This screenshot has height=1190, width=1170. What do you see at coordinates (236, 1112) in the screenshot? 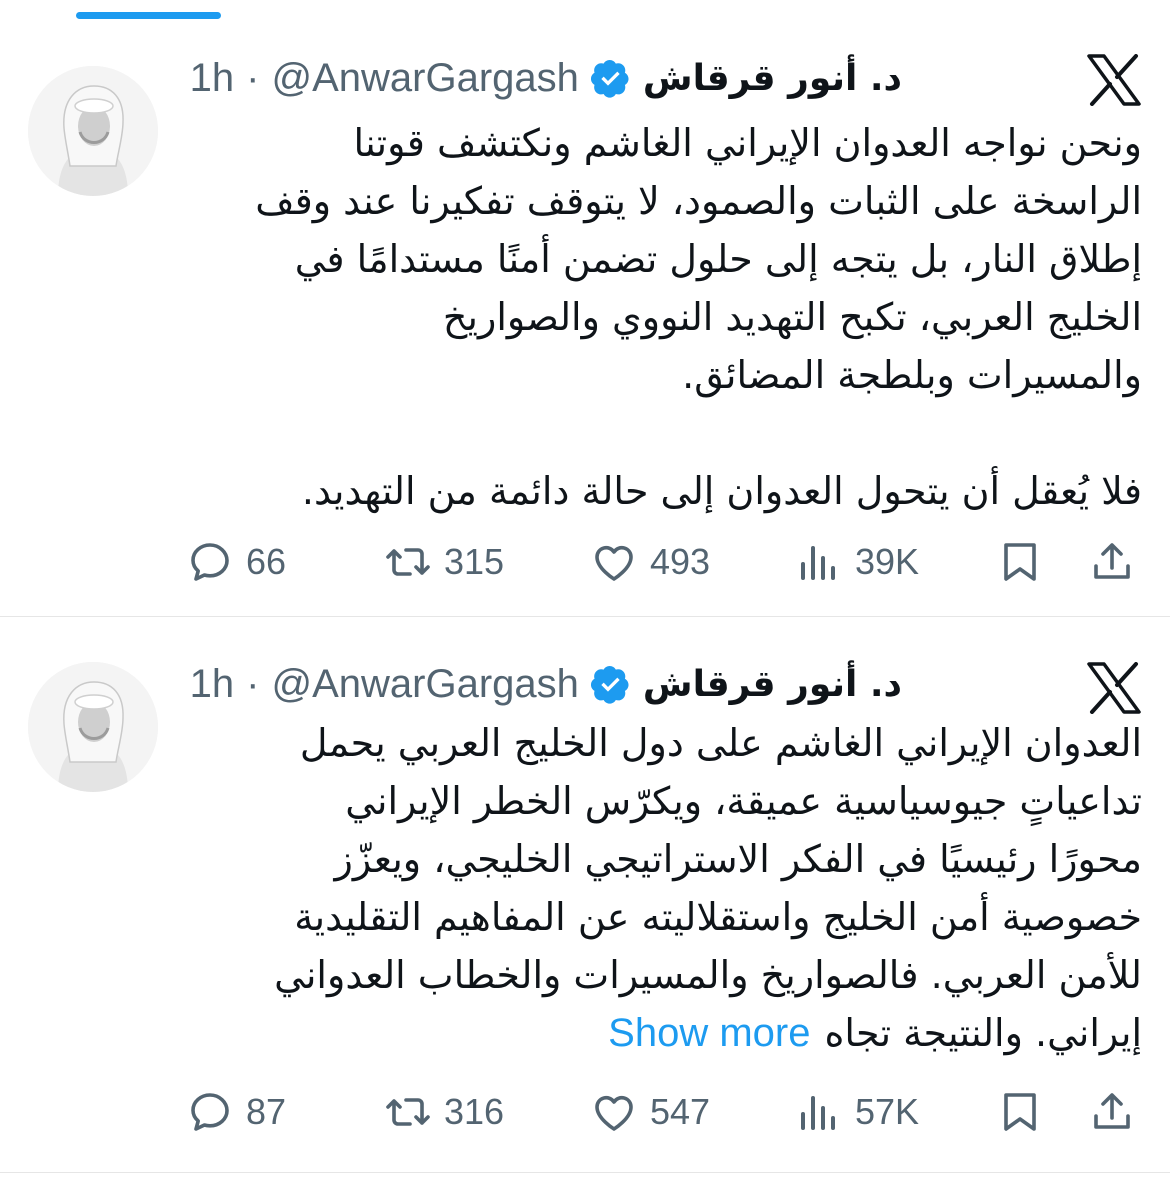
I see `reply-button: 87` at bounding box center [236, 1112].